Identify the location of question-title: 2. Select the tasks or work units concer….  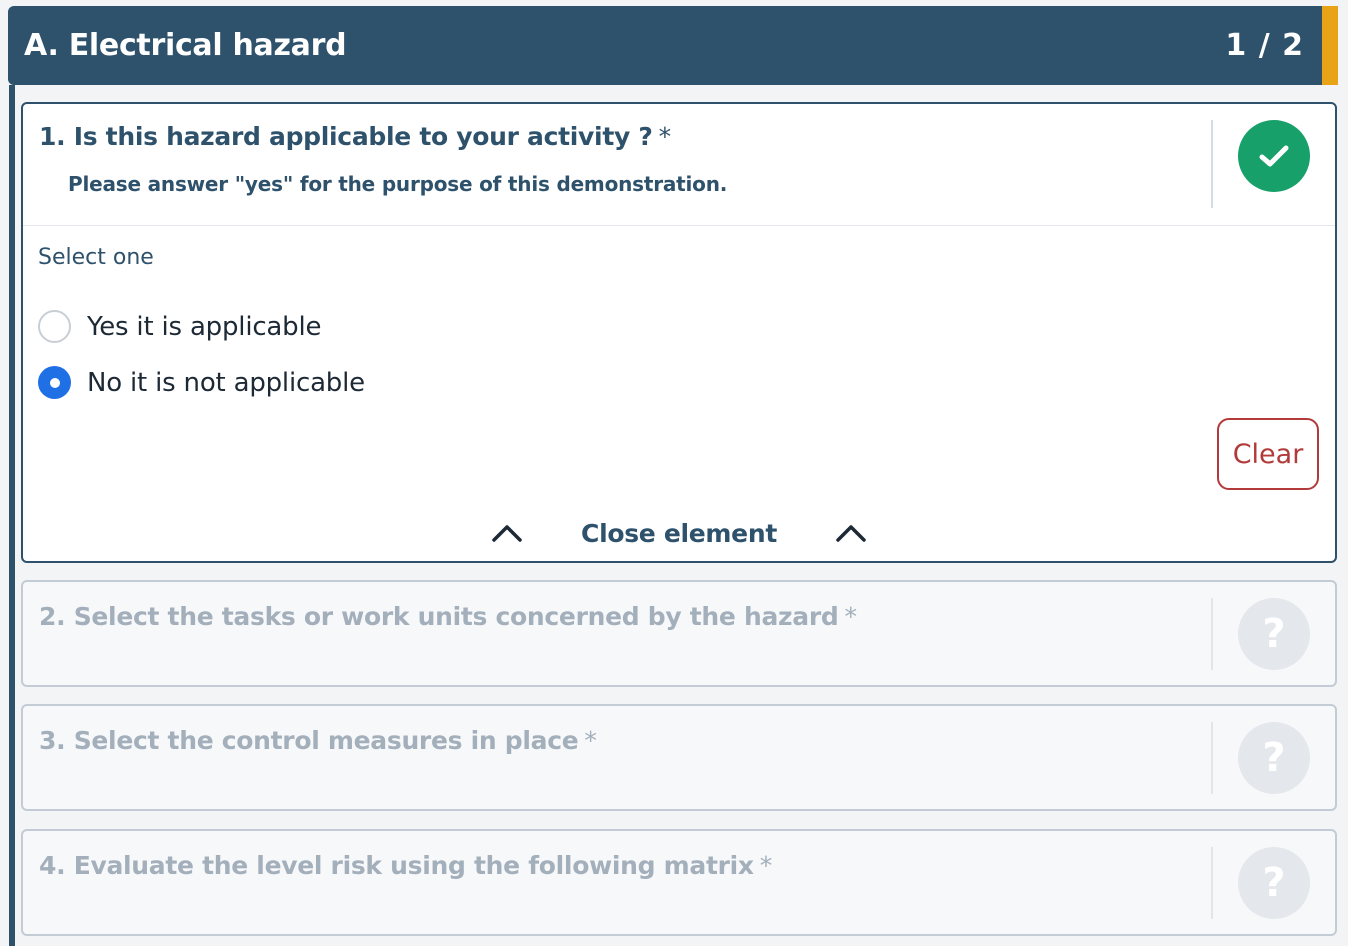
(448, 616).